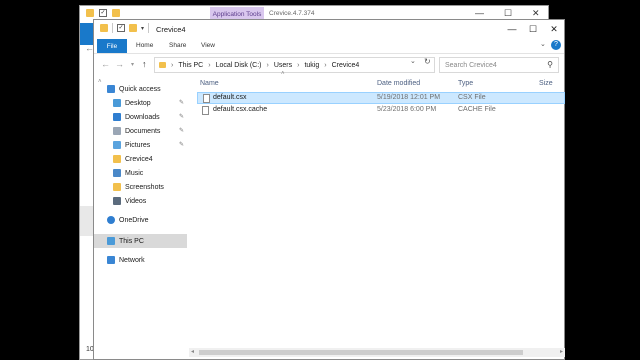 The height and width of the screenshot is (360, 640). What do you see at coordinates (144, 45) in the screenshot?
I see `tab-home: Home` at bounding box center [144, 45].